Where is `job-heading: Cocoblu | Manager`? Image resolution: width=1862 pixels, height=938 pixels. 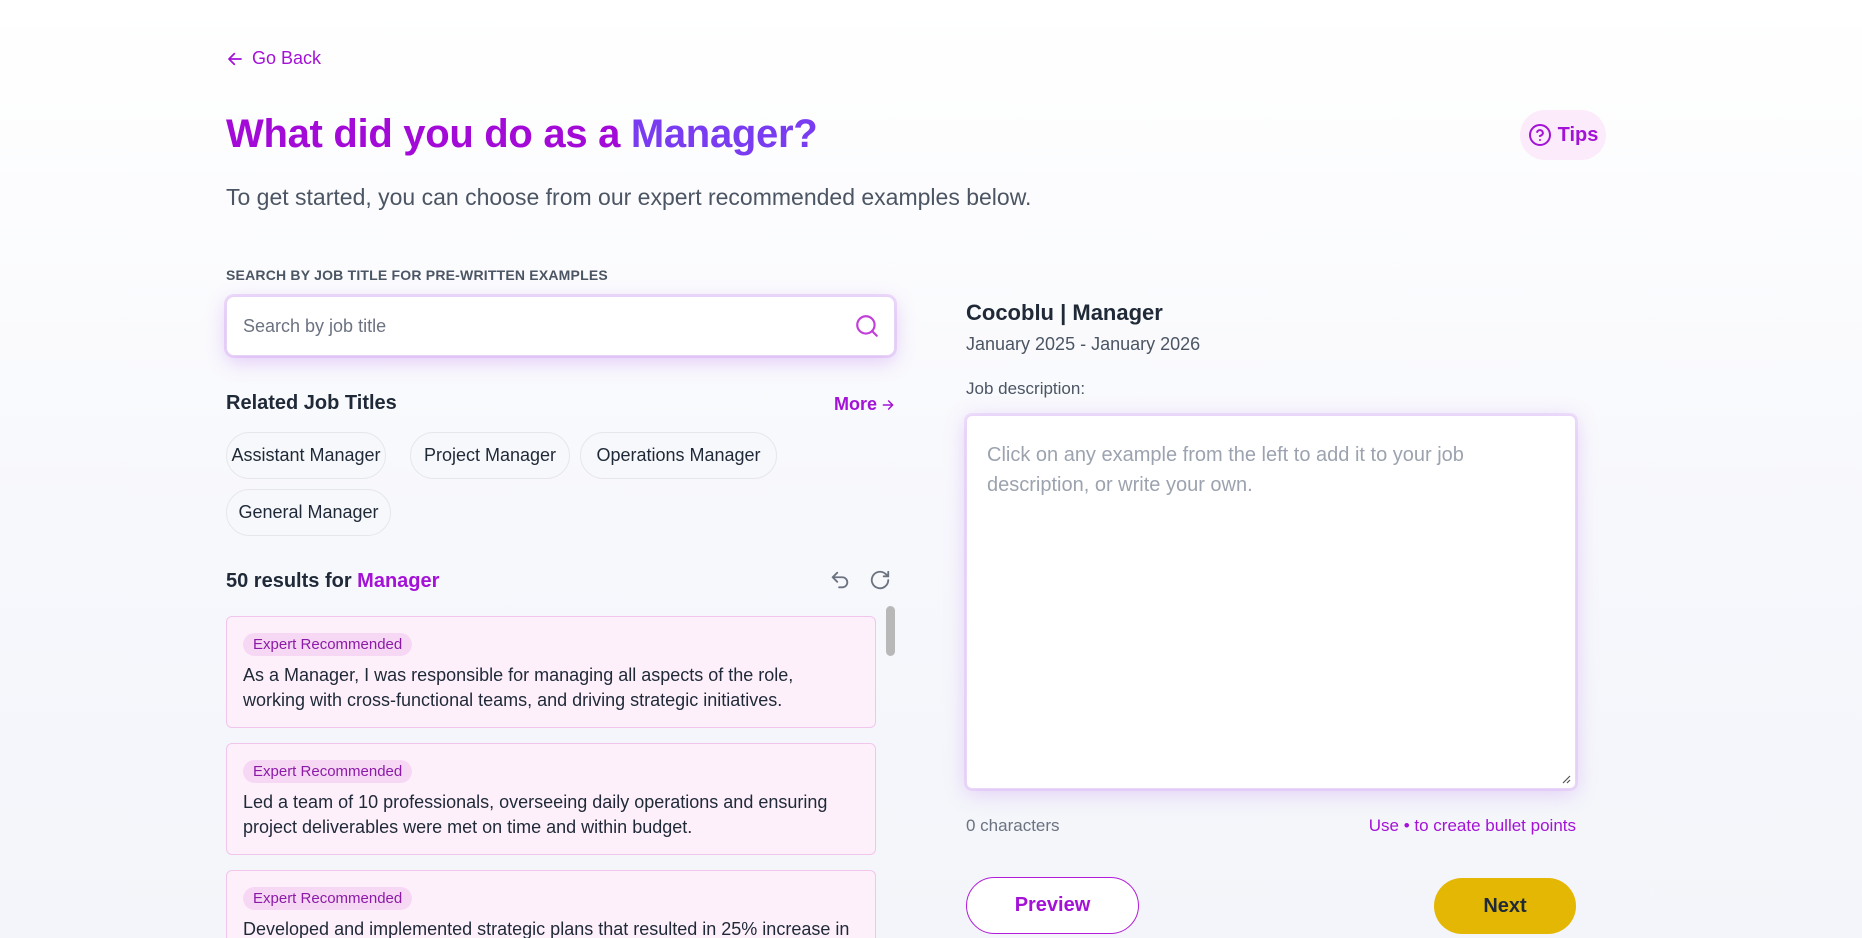
job-heading: Cocoblu | Manager is located at coordinates (1064, 312).